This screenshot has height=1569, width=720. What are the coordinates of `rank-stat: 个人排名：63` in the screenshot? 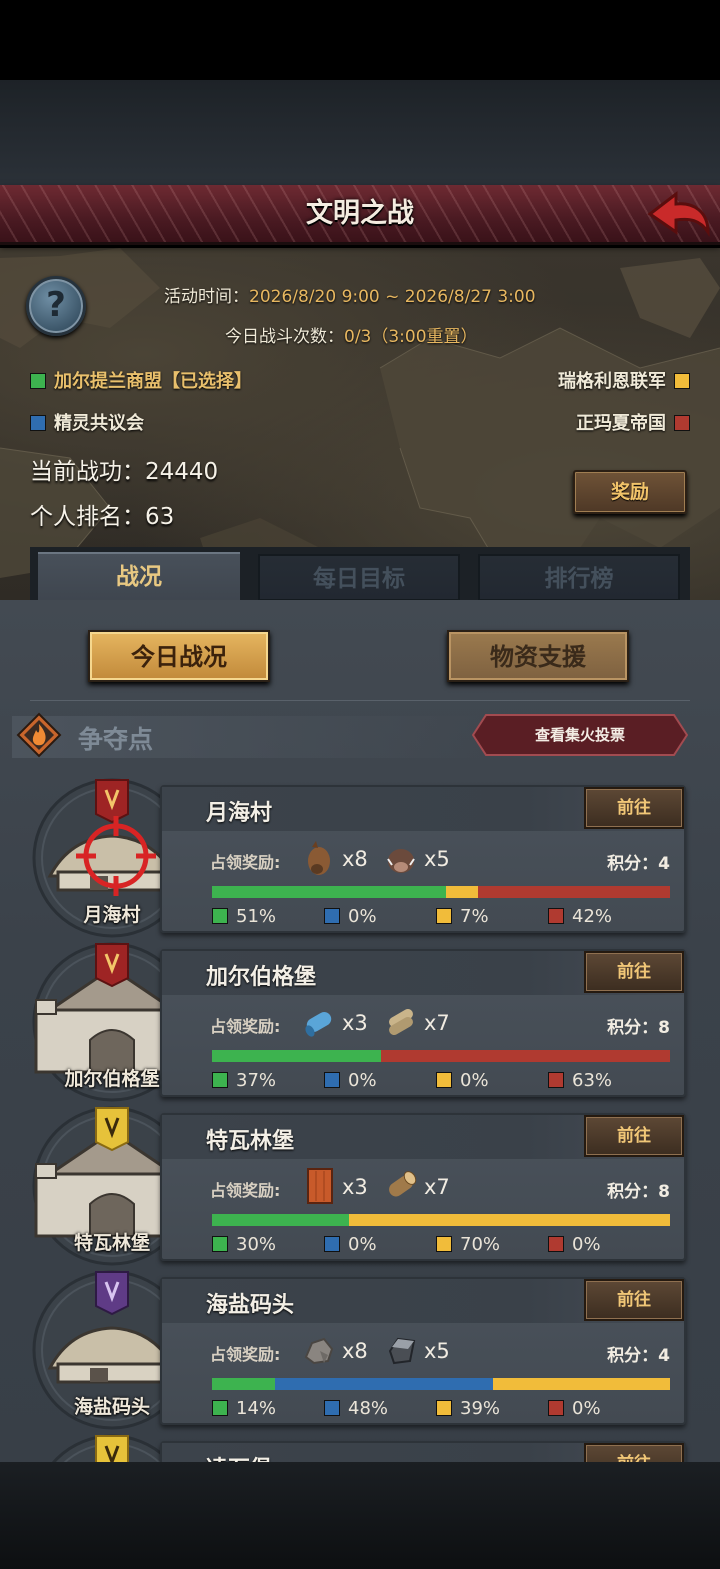 It's located at (102, 514).